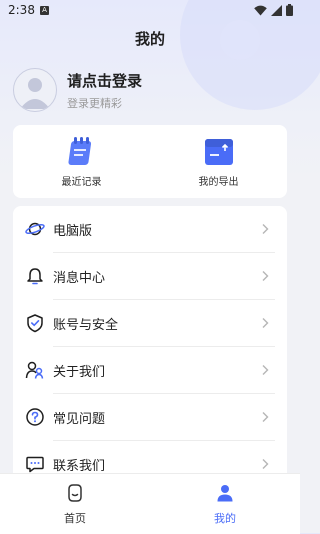 The image size is (320, 534). What do you see at coordinates (35, 323) in the screenshot?
I see `shield-check-icon` at bounding box center [35, 323].